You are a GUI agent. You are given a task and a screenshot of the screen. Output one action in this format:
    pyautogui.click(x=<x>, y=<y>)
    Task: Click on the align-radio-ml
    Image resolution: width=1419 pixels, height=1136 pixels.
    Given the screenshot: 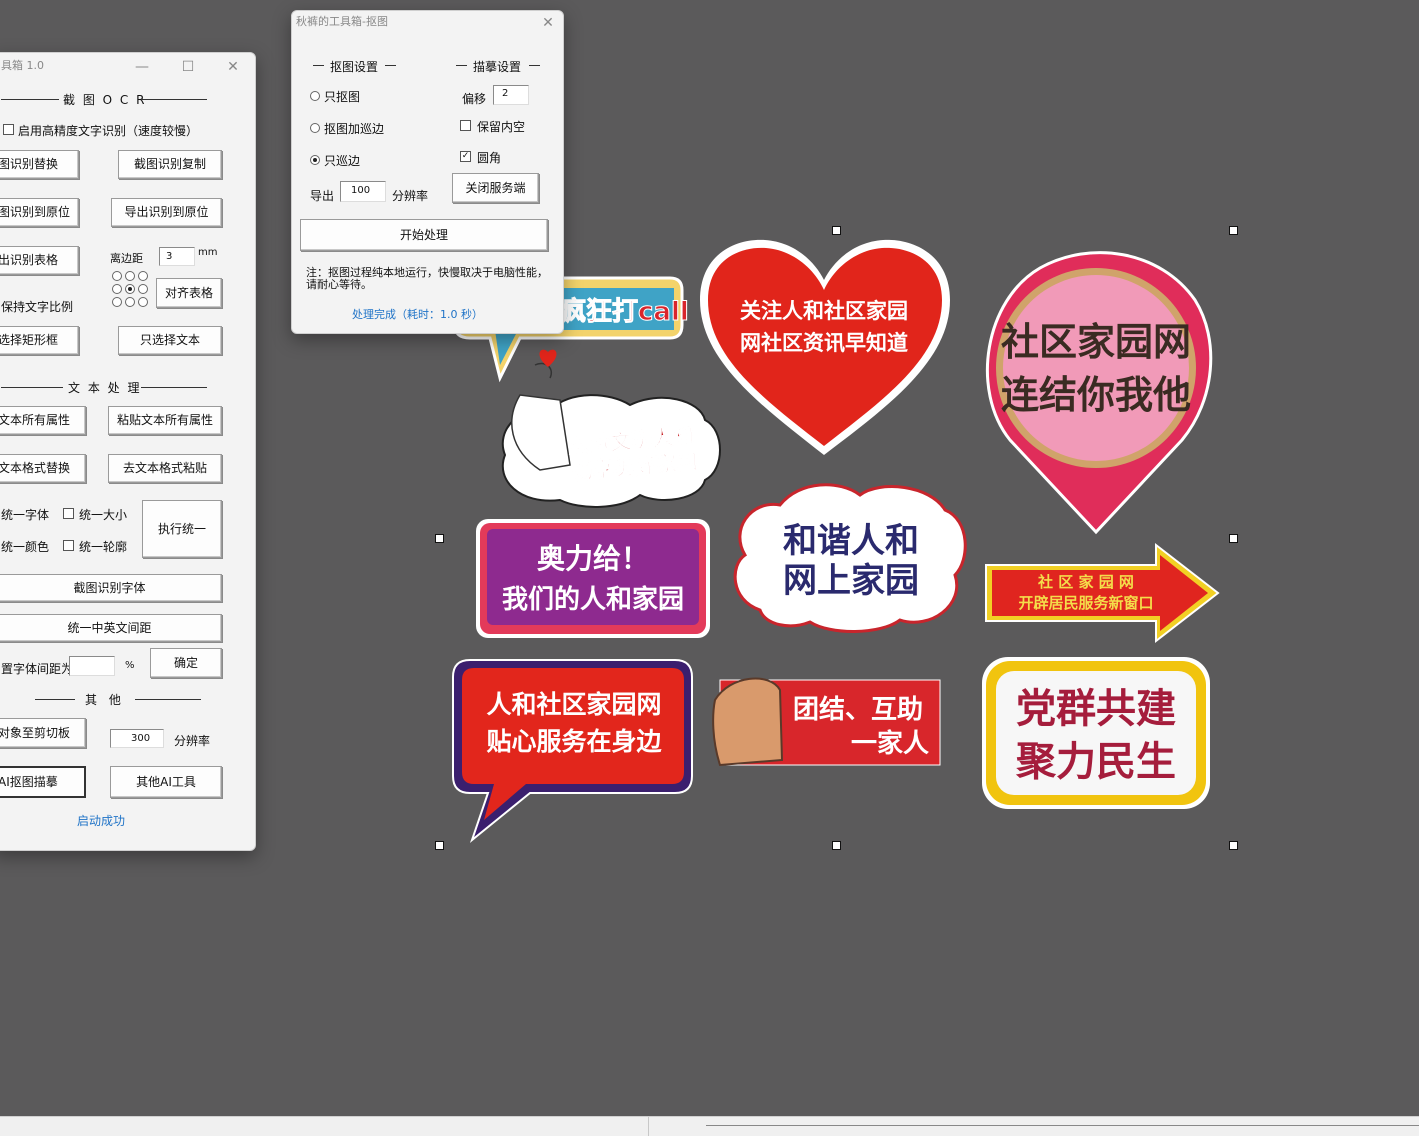 What is the action you would take?
    pyautogui.click(x=117, y=289)
    